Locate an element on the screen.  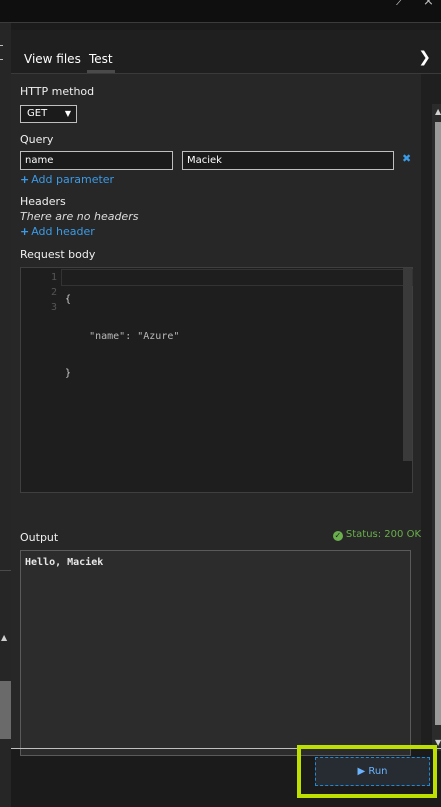
add-header-link: + Add header is located at coordinates (57, 231).